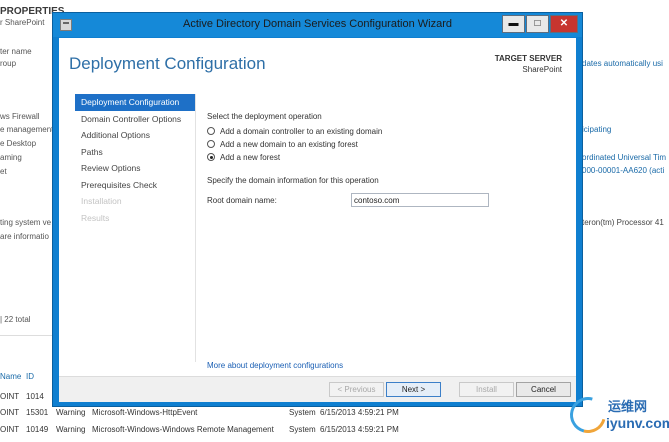  Describe the element at coordinates (29, 335) in the screenshot. I see `divider` at that location.